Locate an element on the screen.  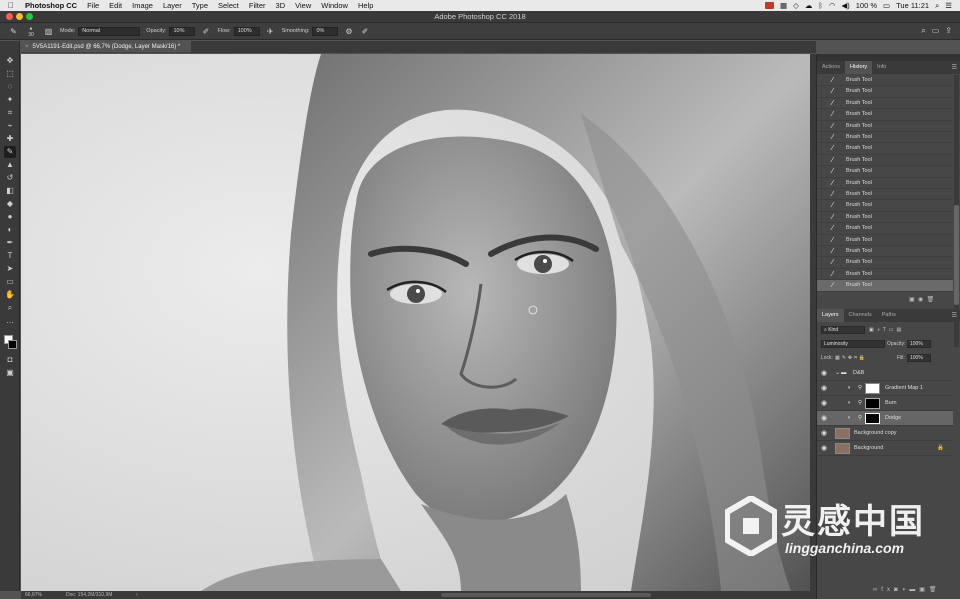
paint-bucket-tool-icon: ◆ is located at coordinates (10, 204).